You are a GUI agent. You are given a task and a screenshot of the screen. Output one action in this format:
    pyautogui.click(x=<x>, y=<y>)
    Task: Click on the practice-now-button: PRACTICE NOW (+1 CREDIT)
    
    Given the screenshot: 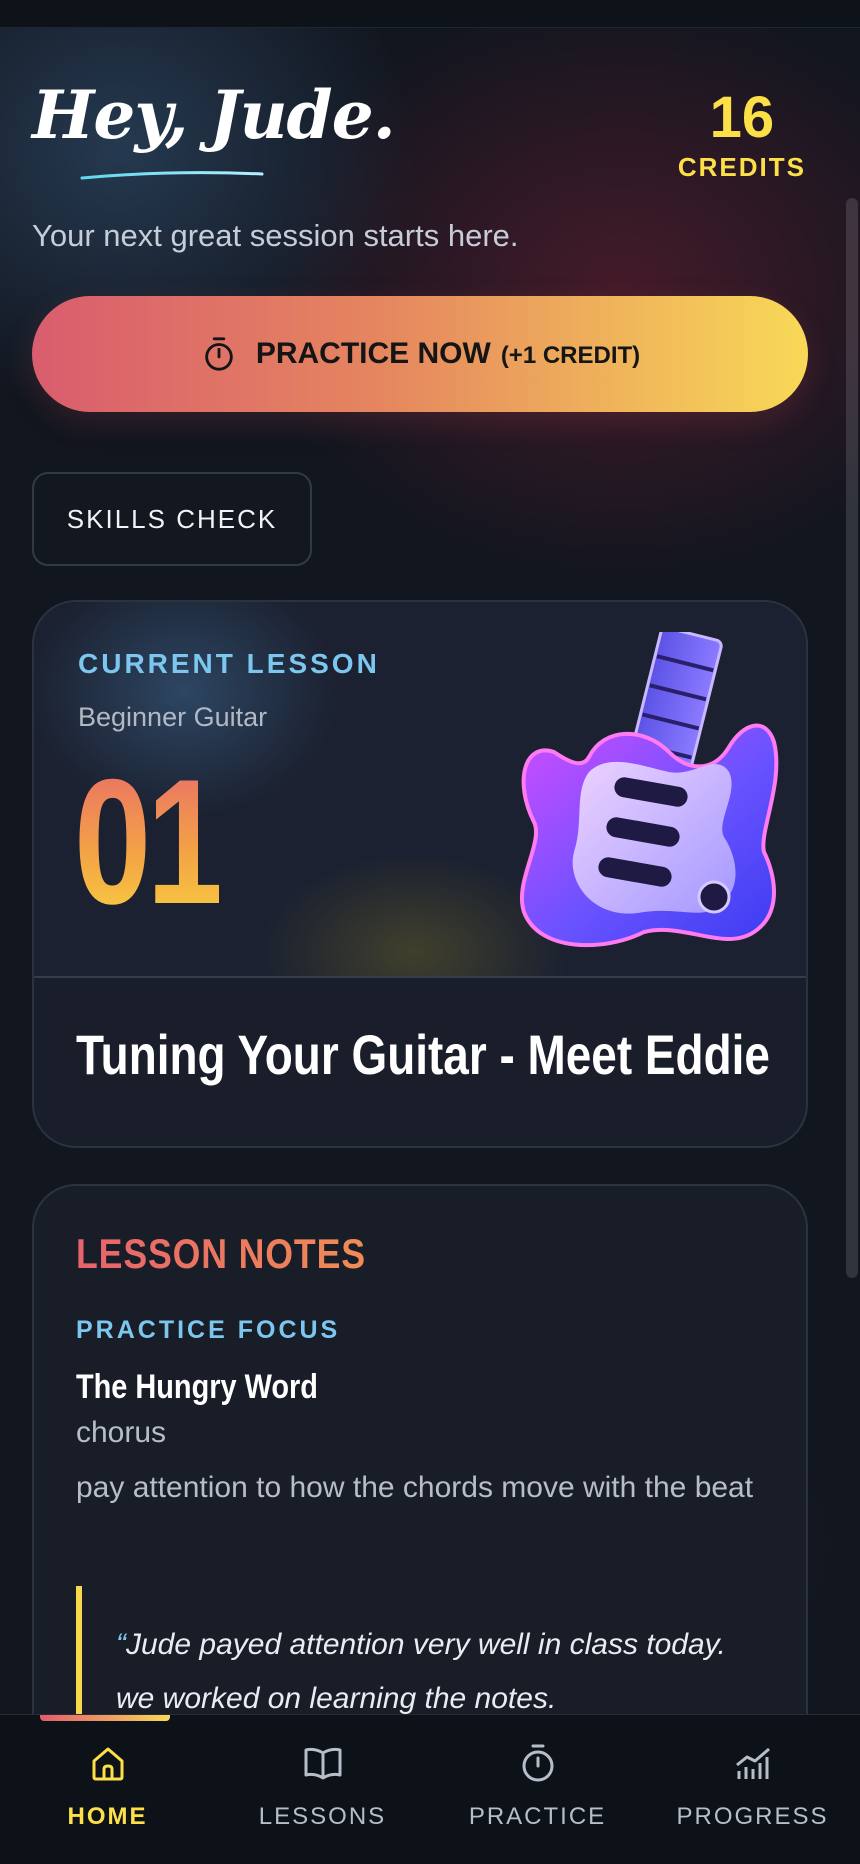 What is the action you would take?
    pyautogui.click(x=420, y=354)
    